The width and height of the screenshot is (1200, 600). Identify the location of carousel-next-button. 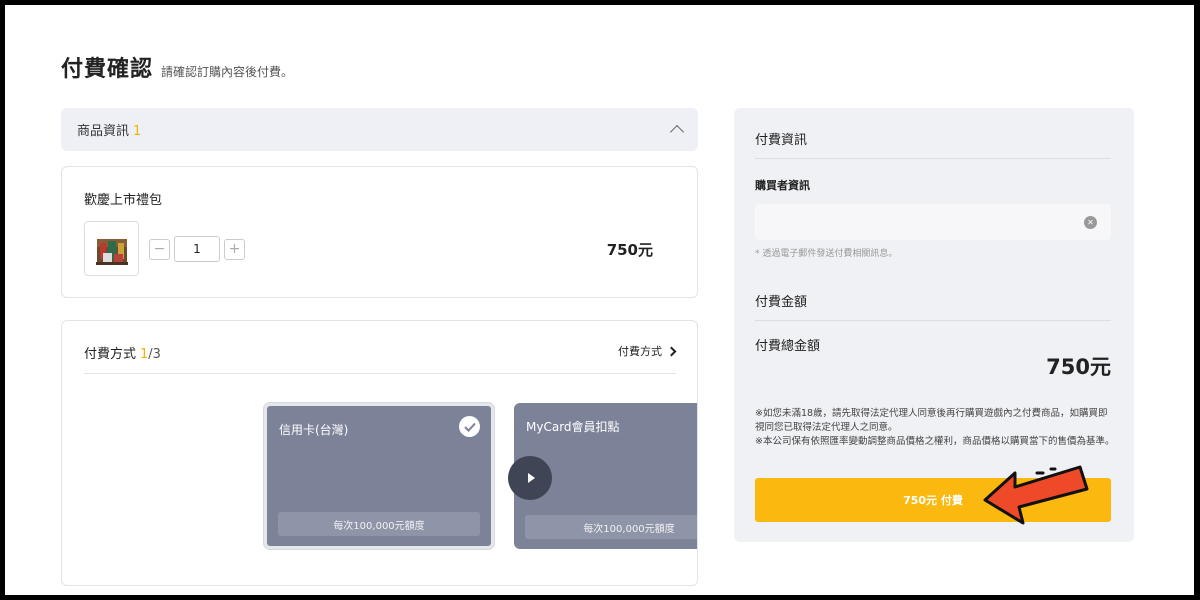
(530, 478).